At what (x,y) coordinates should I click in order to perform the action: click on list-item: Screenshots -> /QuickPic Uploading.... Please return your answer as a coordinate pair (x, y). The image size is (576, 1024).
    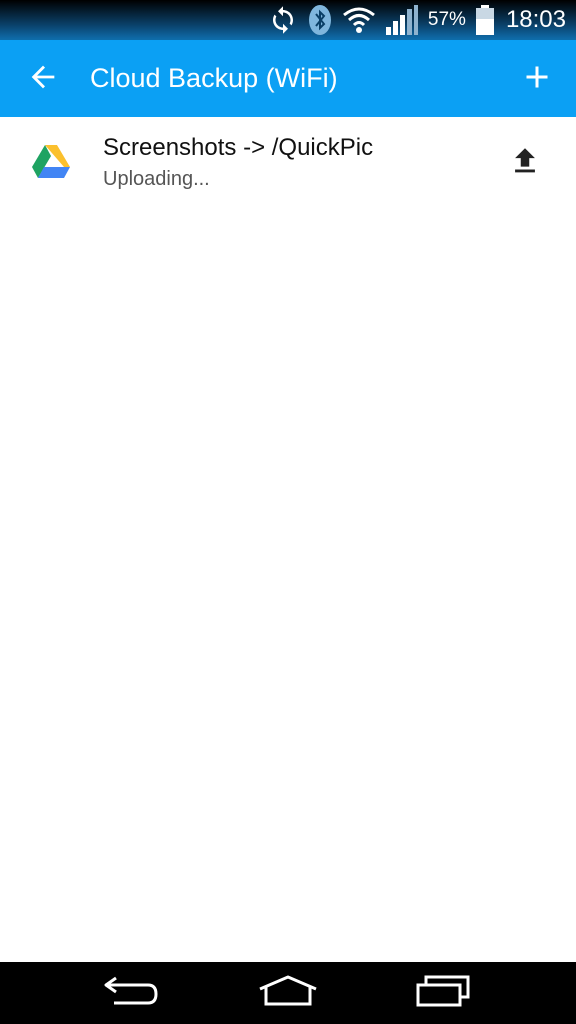
    Looking at the image, I should click on (288, 161).